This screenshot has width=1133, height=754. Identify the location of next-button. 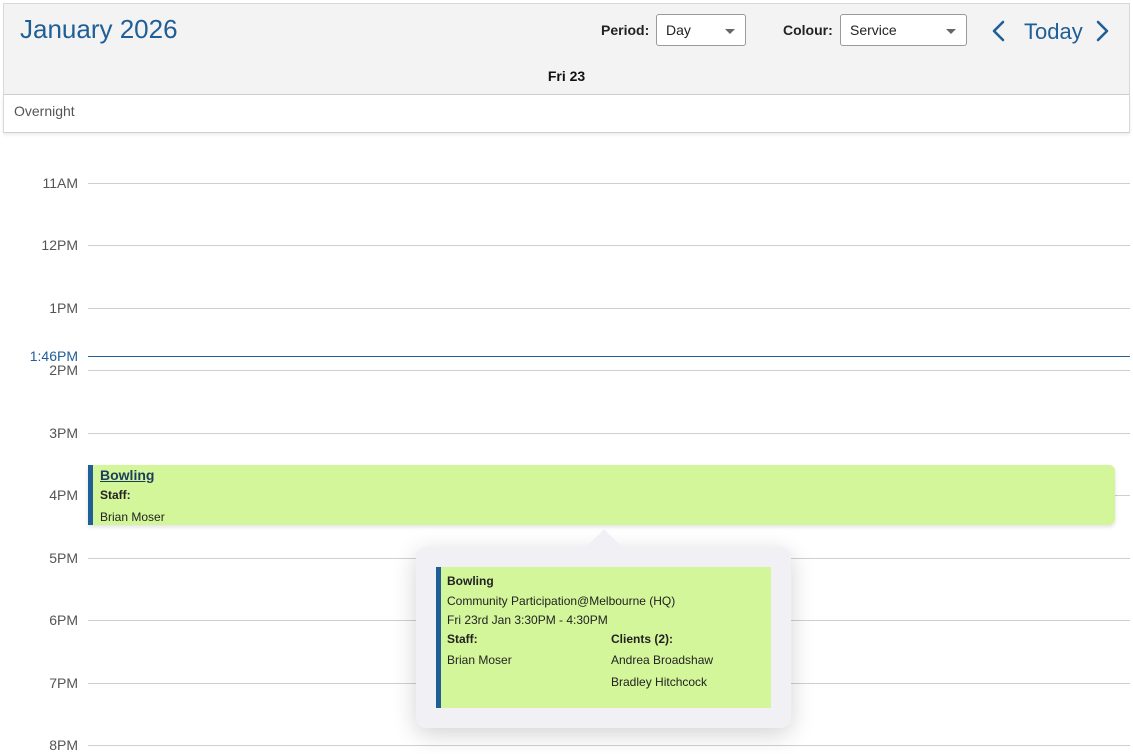
(1102, 31).